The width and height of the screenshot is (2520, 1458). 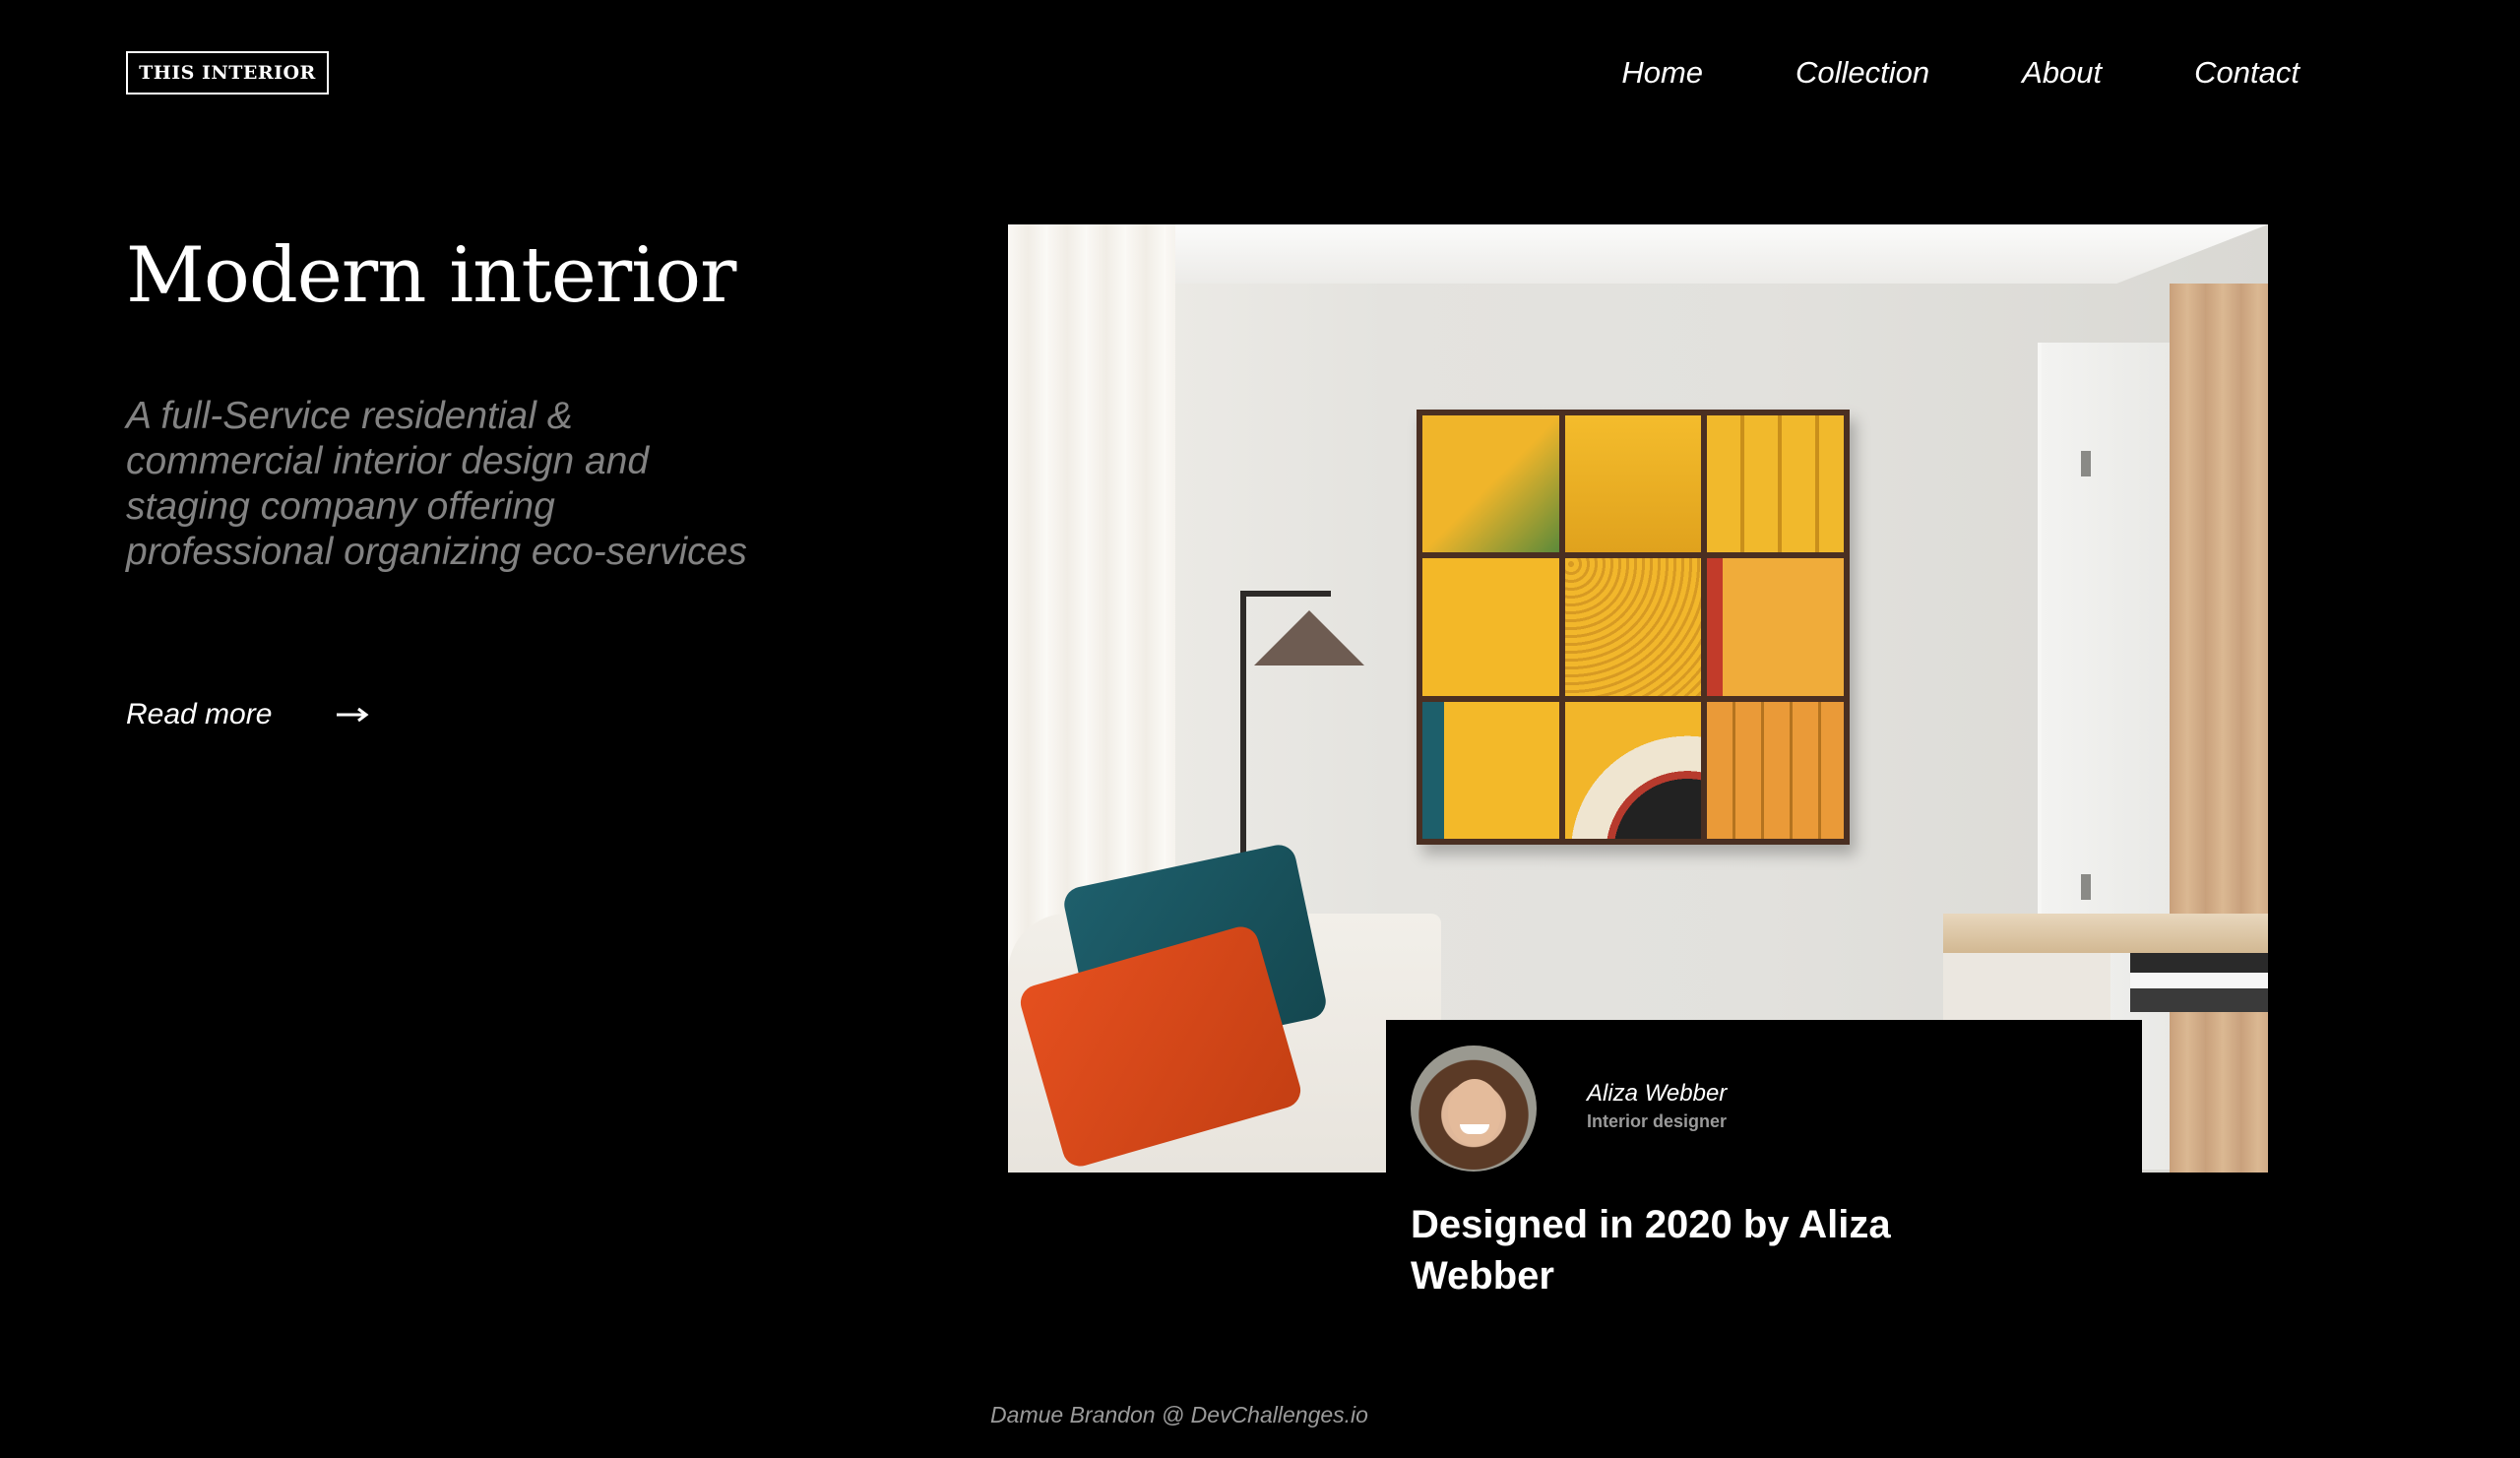 I want to click on site-logo: THIS INTERIOR, so click(x=227, y=73).